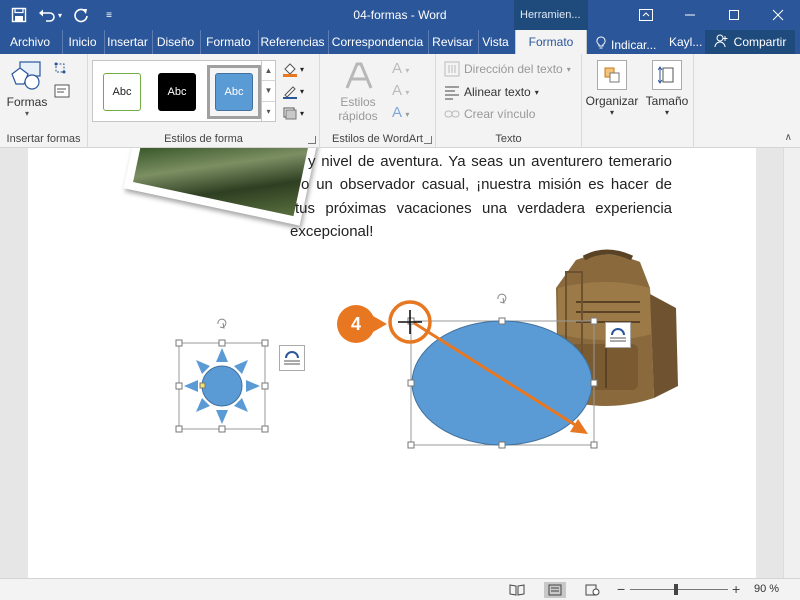  I want to click on status-bar: − + 90 %, so click(400, 589).